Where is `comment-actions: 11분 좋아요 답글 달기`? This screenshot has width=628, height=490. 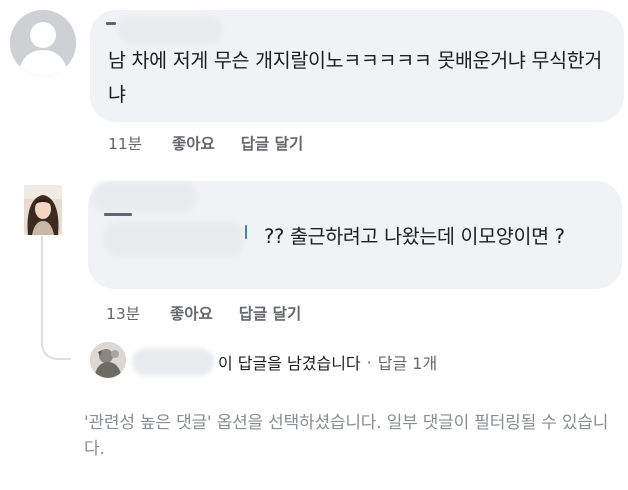 comment-actions: 11분 좋아요 답글 달기 is located at coordinates (205, 143).